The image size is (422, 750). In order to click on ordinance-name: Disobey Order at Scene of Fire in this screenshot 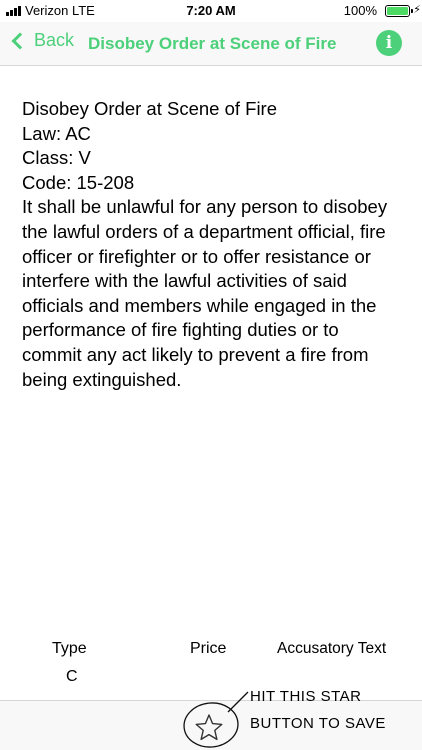, I will do `click(149, 108)`.